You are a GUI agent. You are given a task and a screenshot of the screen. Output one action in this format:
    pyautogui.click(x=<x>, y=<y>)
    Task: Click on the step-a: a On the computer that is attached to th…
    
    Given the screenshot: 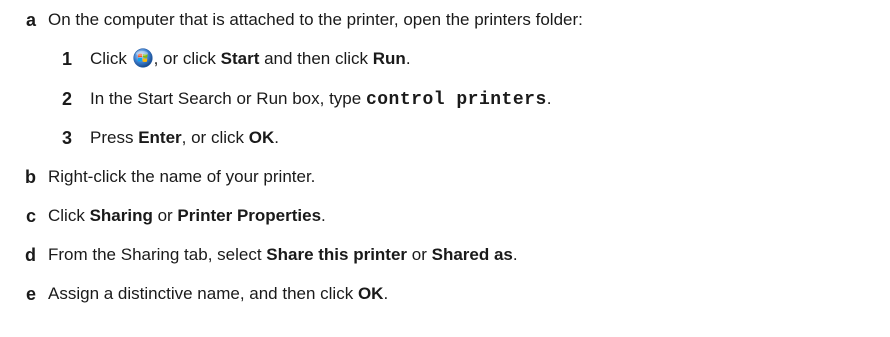 What is the action you would take?
    pyautogui.click(x=445, y=20)
    